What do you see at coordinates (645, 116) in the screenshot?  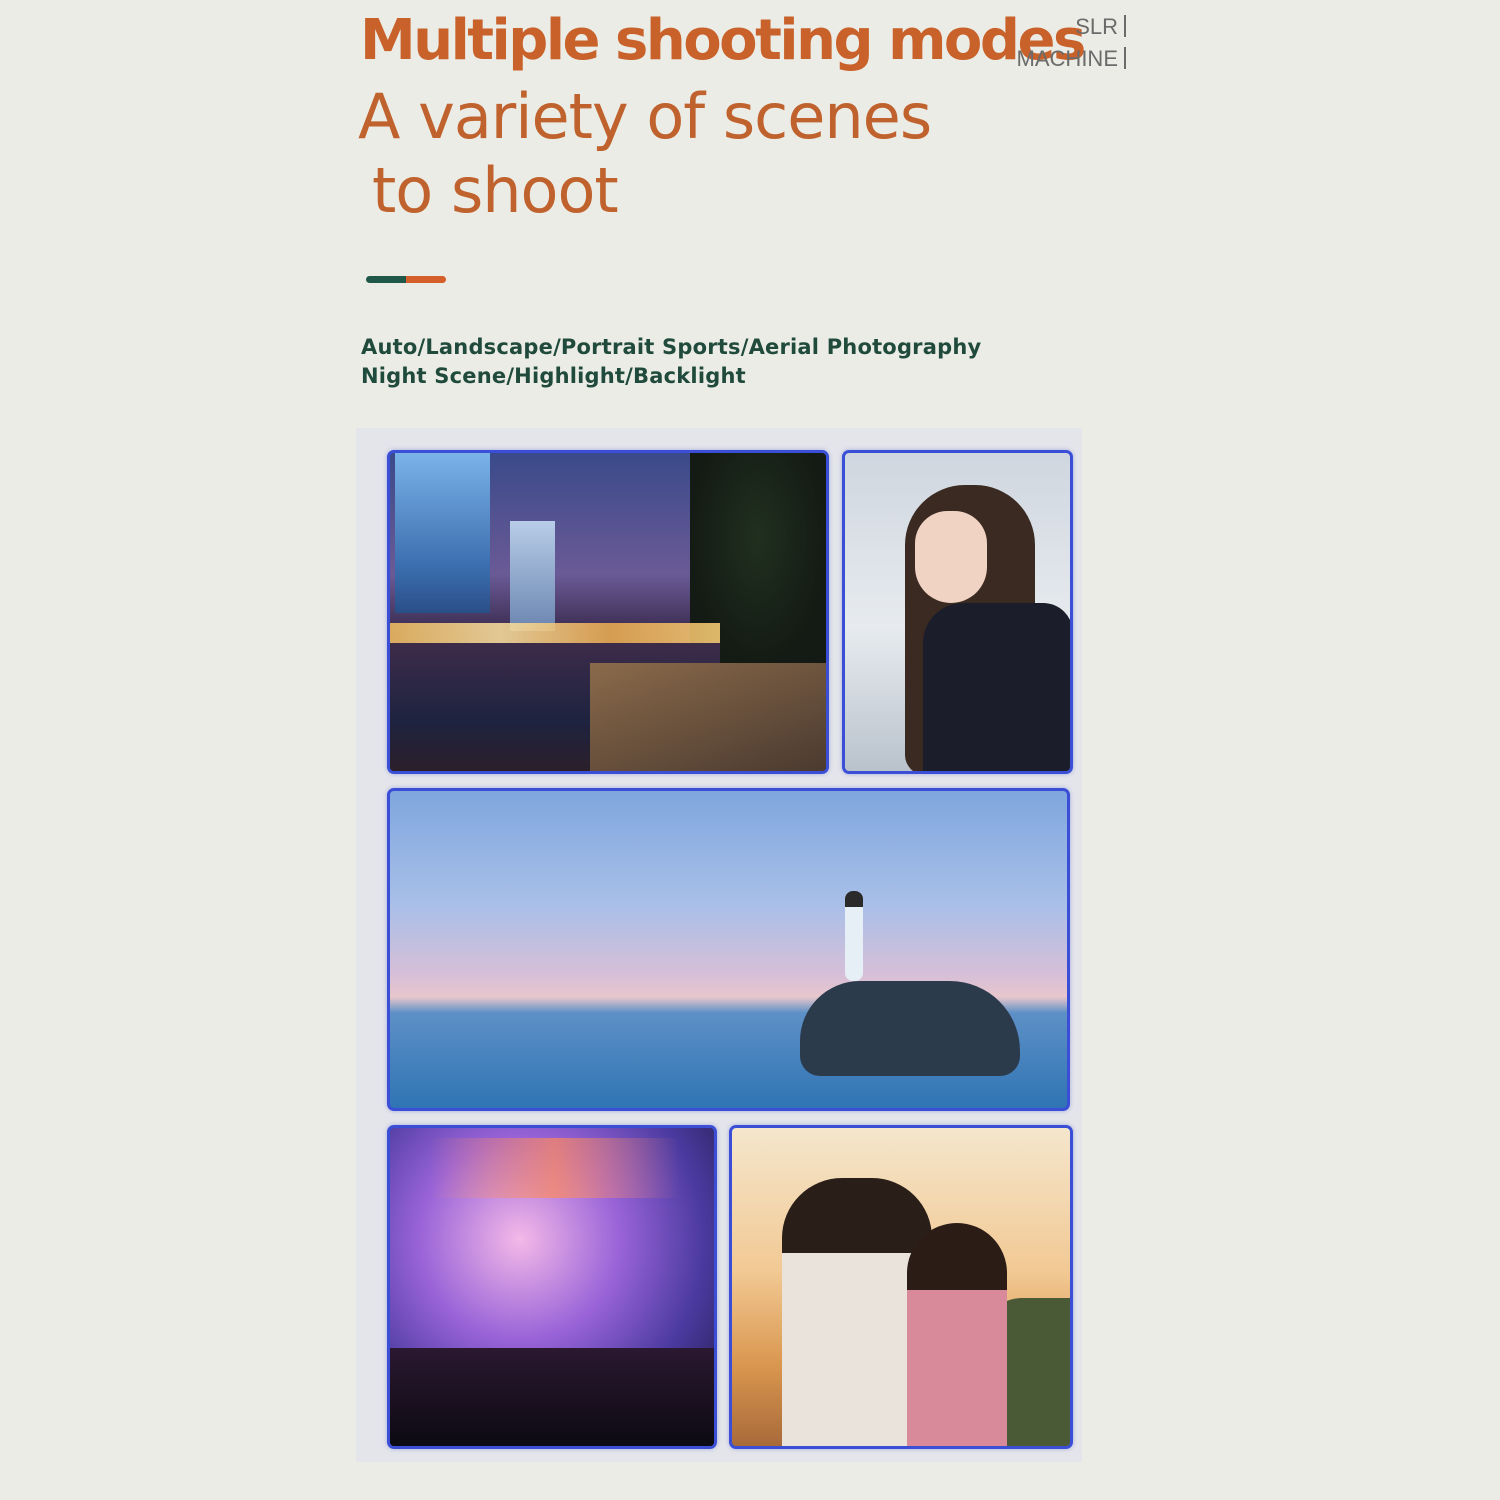 I see `subtitle-line-1: A variety of scenes` at bounding box center [645, 116].